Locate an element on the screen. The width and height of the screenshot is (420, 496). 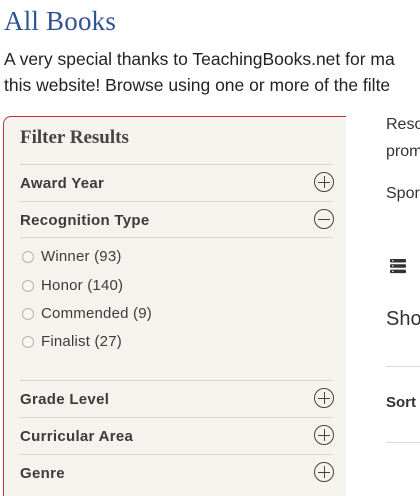
facet-recognition-type: Recognition Type is located at coordinates (177, 219).